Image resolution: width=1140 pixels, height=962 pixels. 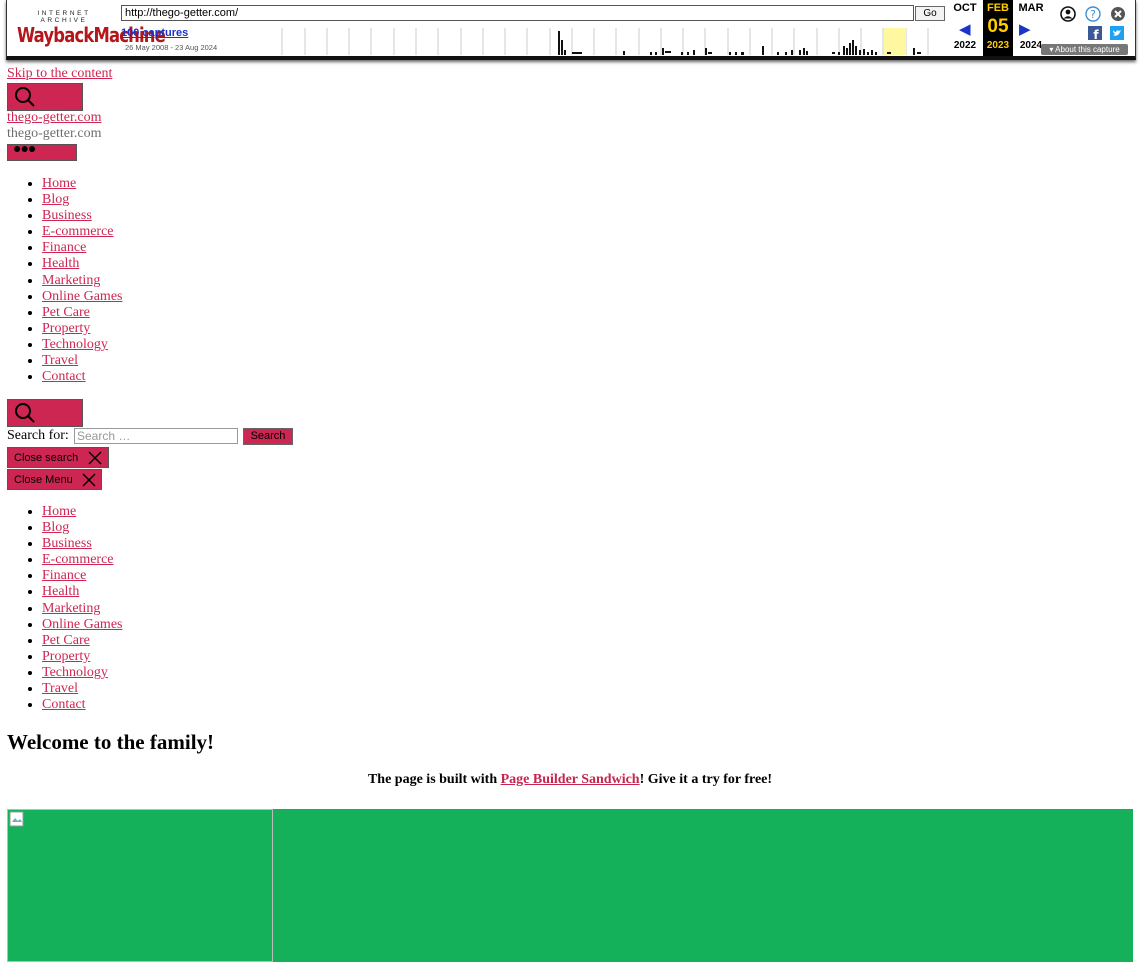 I want to click on current-month-label: FEB, so click(x=998, y=8).